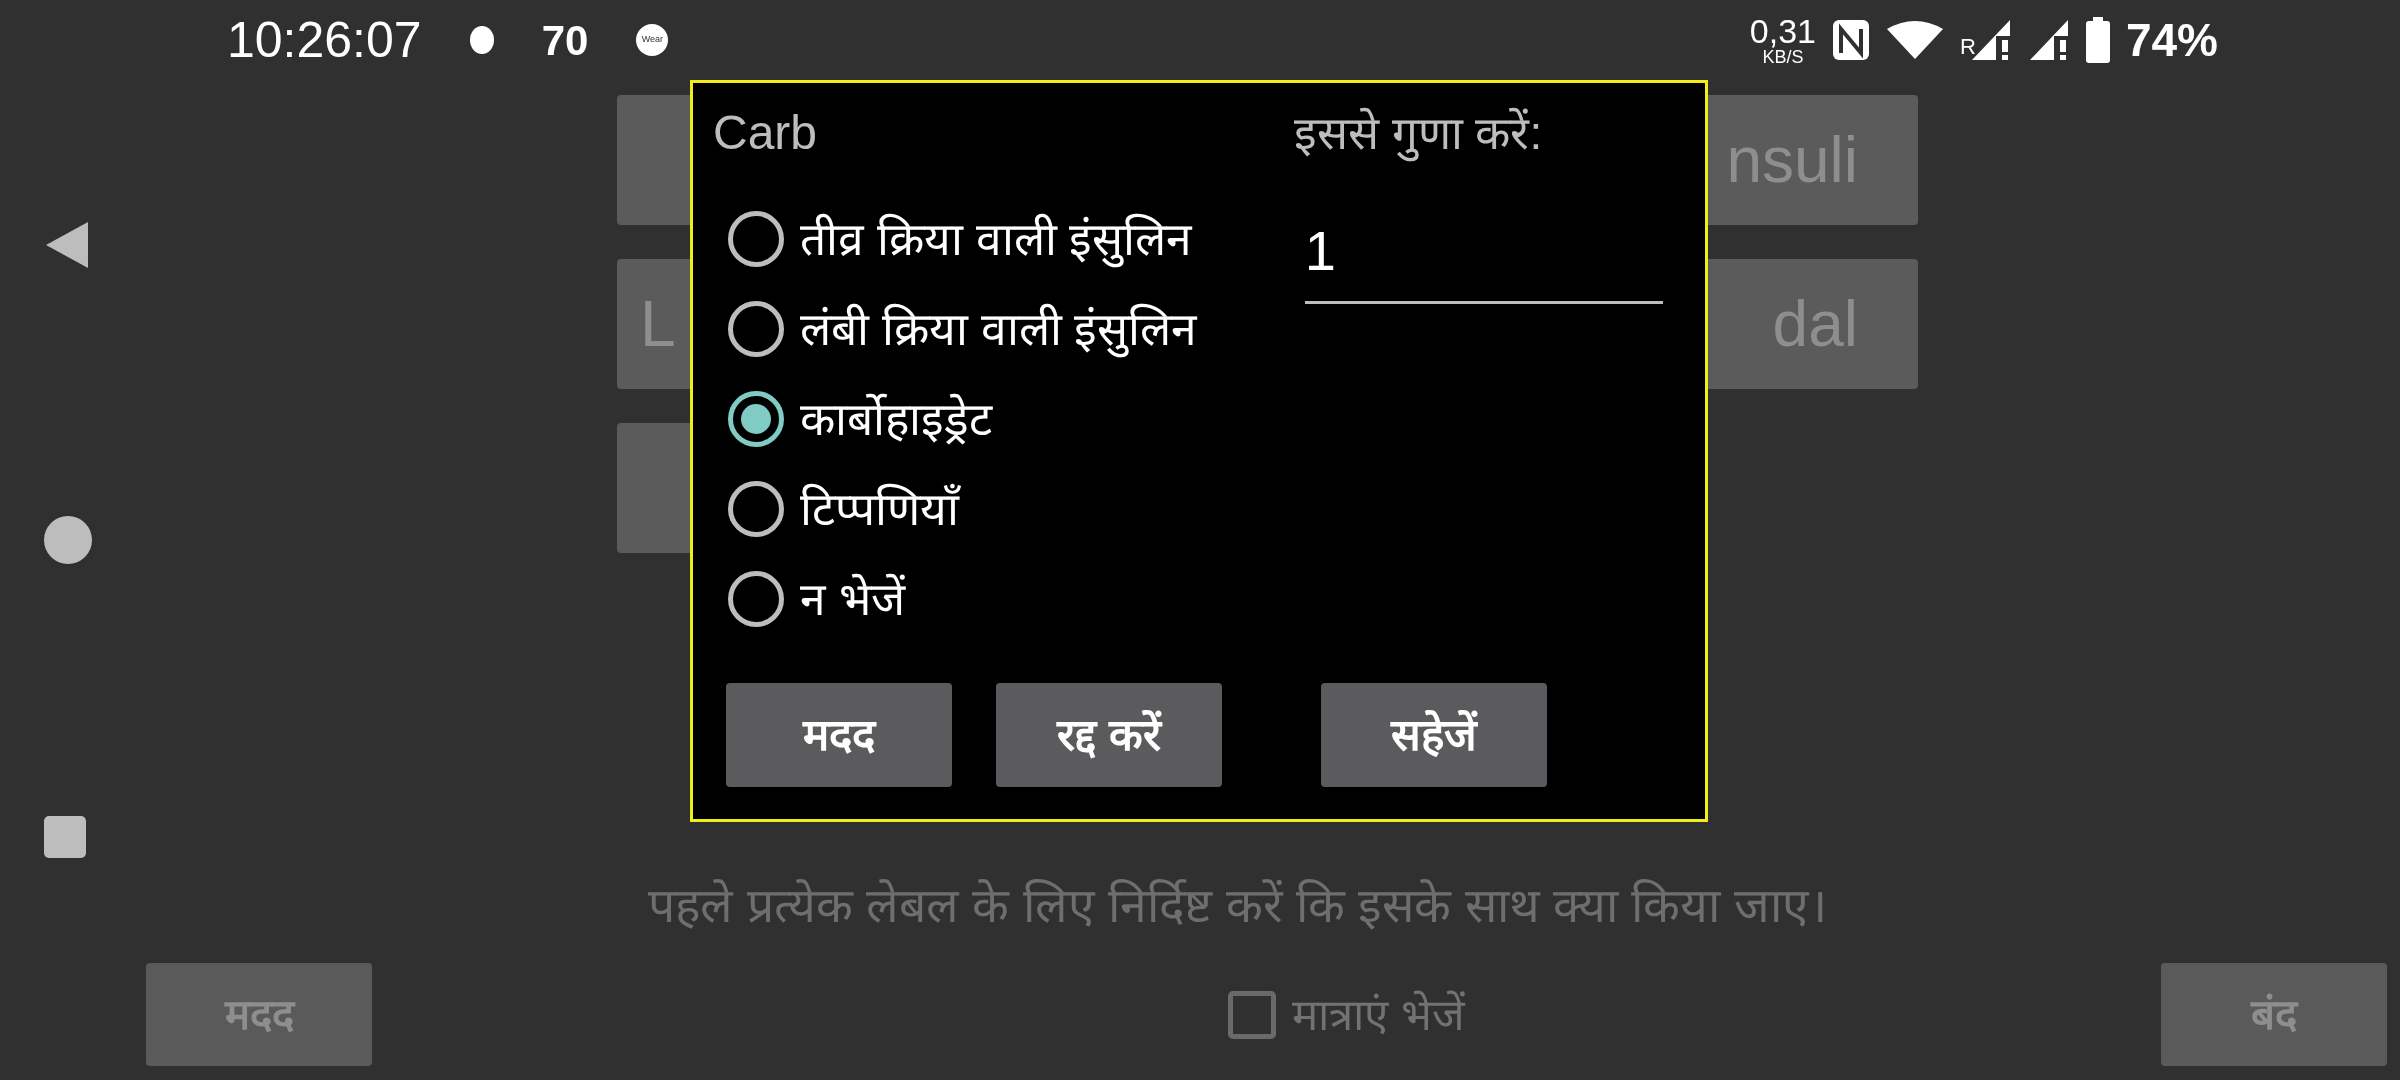  What do you see at coordinates (652, 40) in the screenshot?
I see `wear-badge-icon: Wear` at bounding box center [652, 40].